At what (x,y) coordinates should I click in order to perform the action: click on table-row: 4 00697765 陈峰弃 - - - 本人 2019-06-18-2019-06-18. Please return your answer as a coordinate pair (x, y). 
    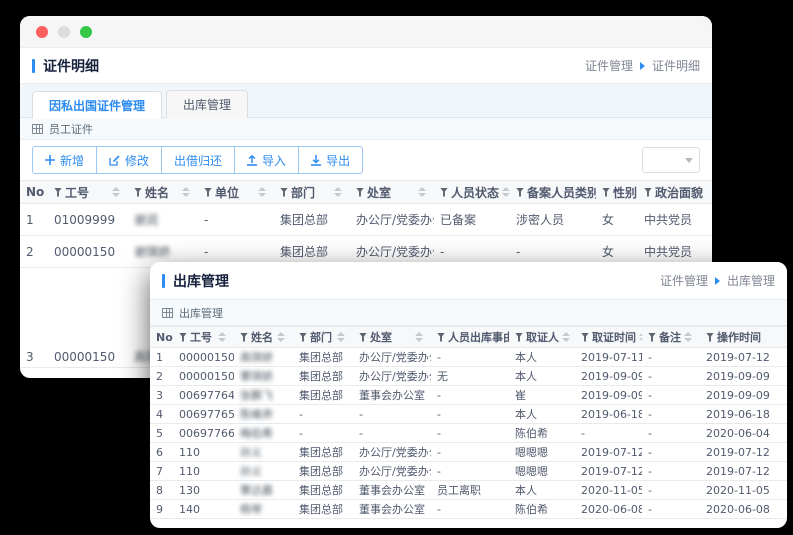
    Looking at the image, I should click on (468, 414).